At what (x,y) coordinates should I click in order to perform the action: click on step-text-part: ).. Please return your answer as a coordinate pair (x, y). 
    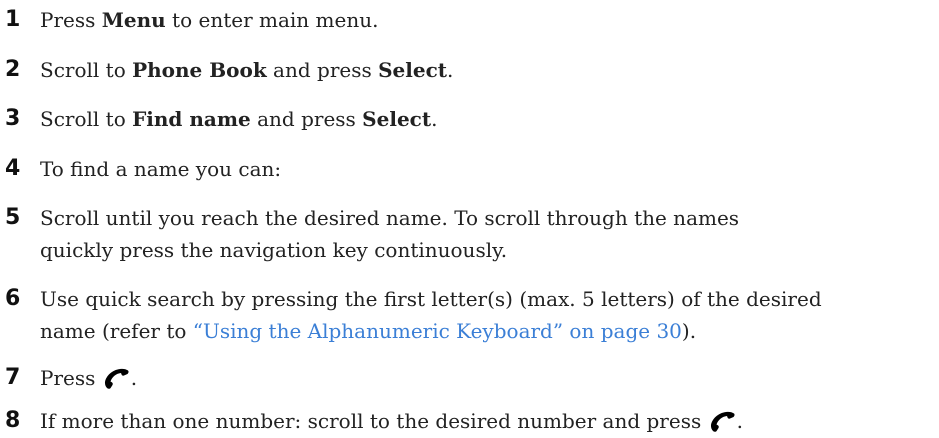
    Looking at the image, I should click on (689, 331).